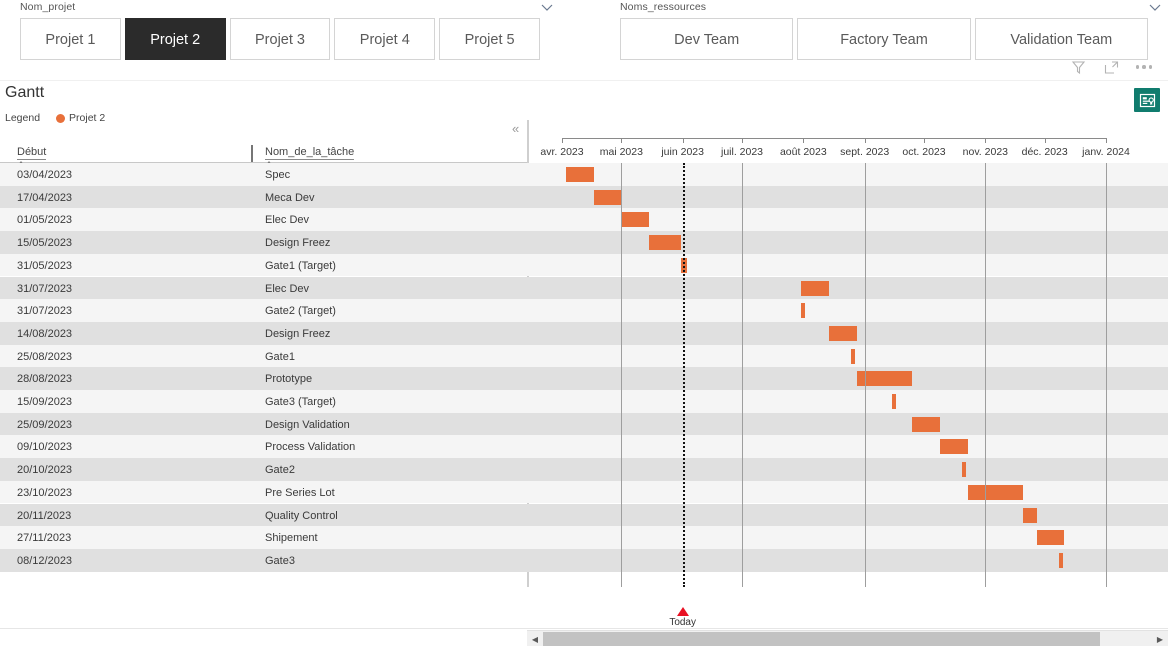 The width and height of the screenshot is (1168, 646). What do you see at coordinates (884, 39) in the screenshot?
I see `slicer-chip-ressource-2: Factory Team` at bounding box center [884, 39].